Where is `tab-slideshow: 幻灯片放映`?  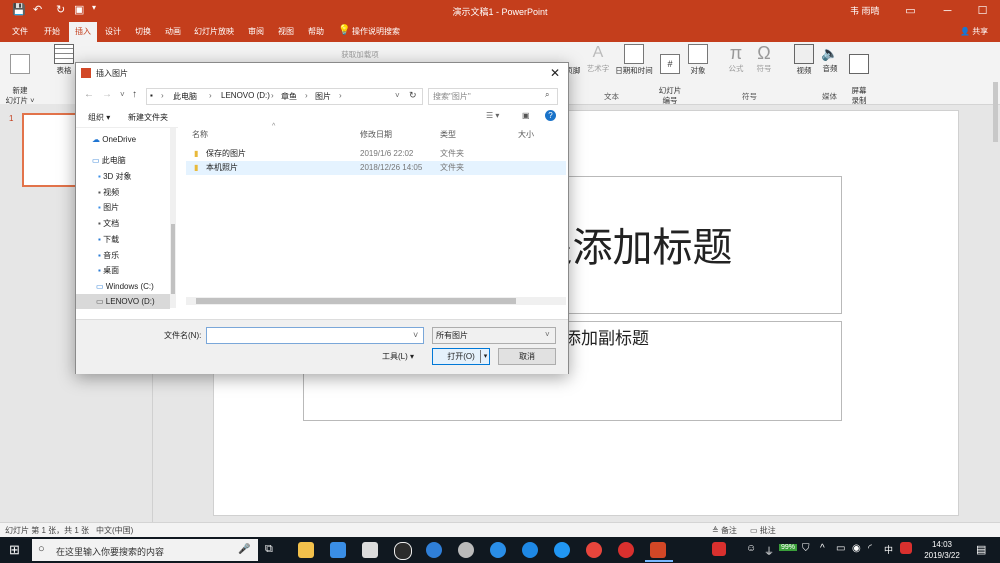
tab-slideshow: 幻灯片放映 is located at coordinates (214, 32).